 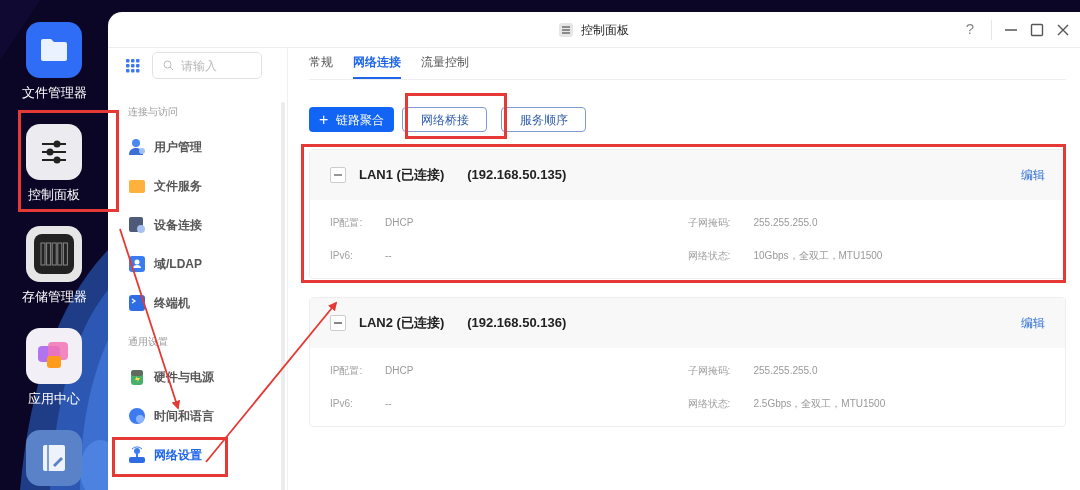 I want to click on link-aggregation-button: + 链路聚合, so click(x=352, y=119).